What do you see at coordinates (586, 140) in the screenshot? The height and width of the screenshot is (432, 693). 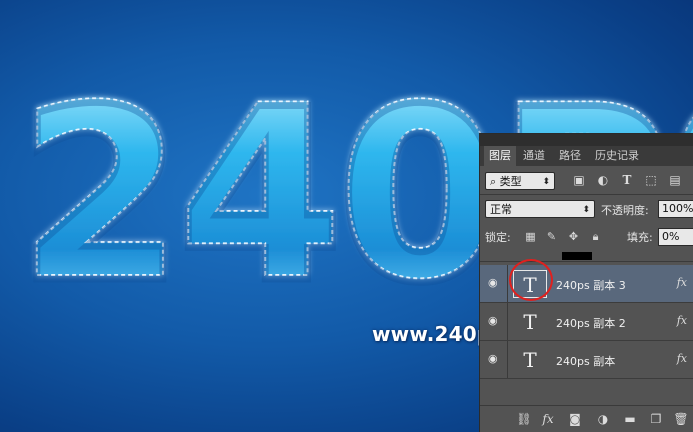 I see `panel-title-strip` at bounding box center [586, 140].